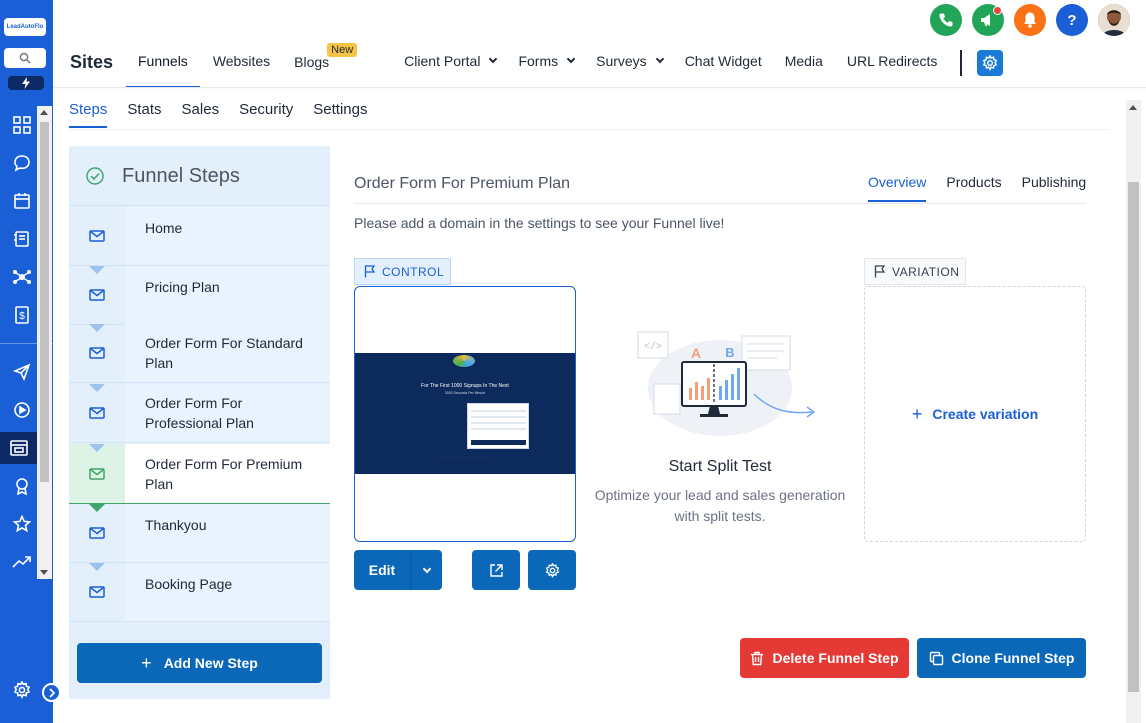  What do you see at coordinates (326, 65) in the screenshot?
I see `nav-blogs: Blogs New` at bounding box center [326, 65].